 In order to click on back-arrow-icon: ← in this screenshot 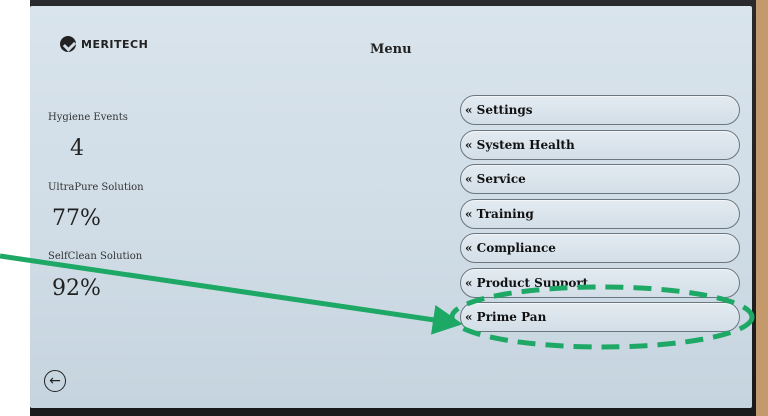, I will do `click(55, 381)`.